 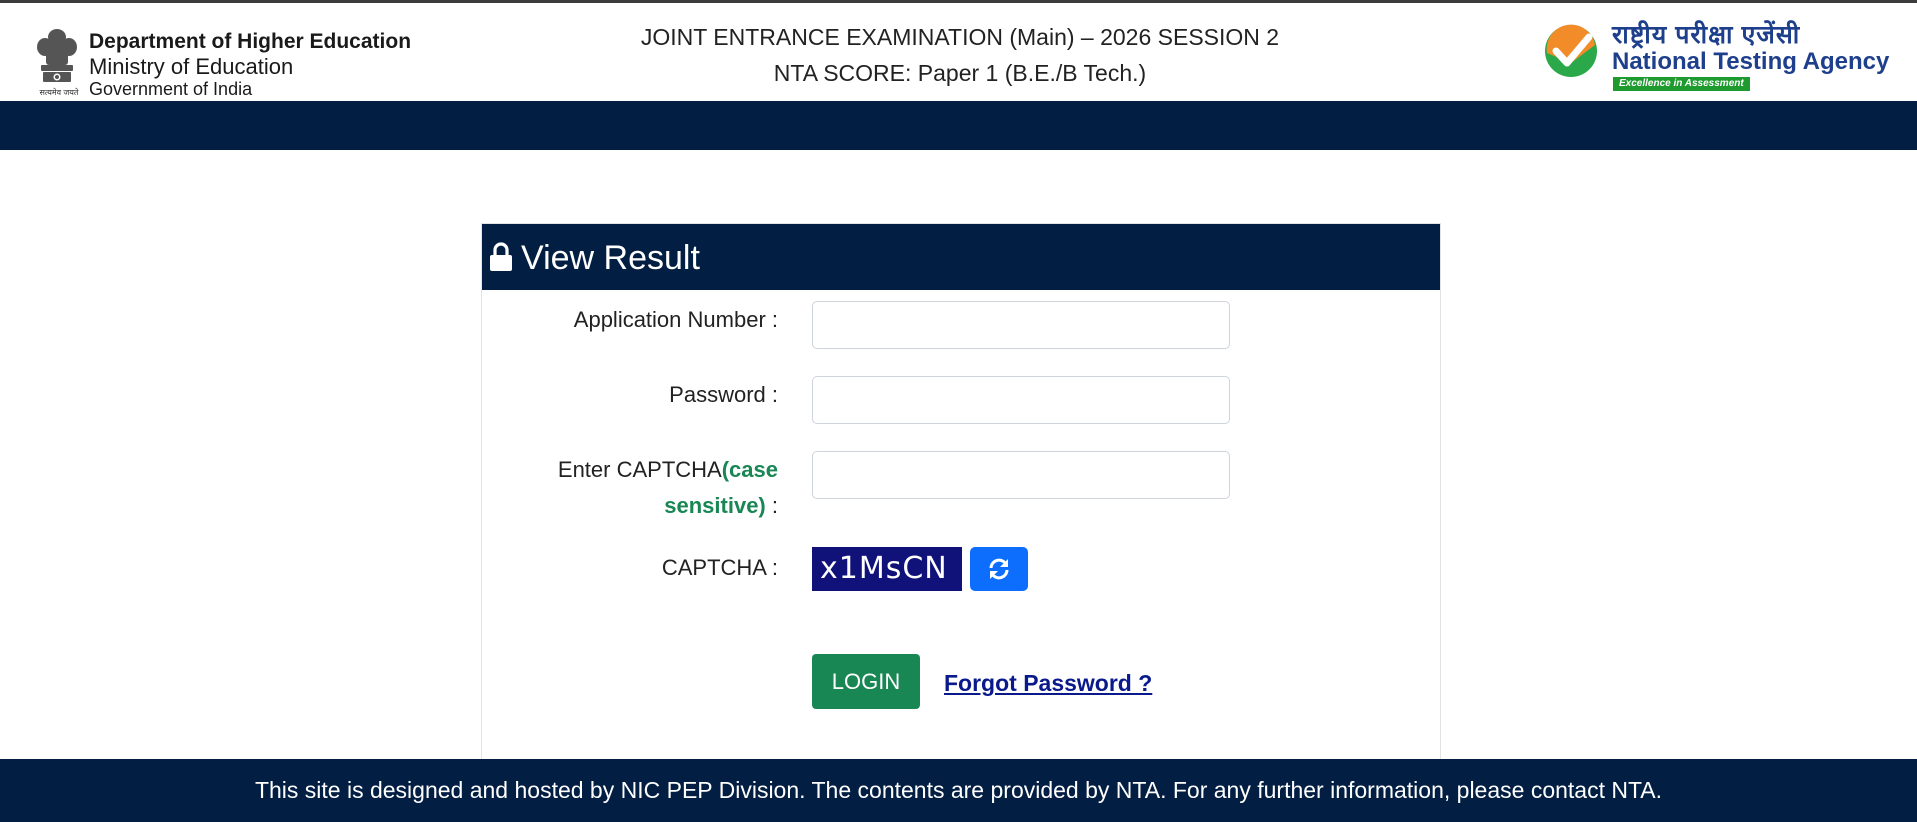 What do you see at coordinates (771, 505) in the screenshot?
I see `captcha-input-label-suffix: :` at bounding box center [771, 505].